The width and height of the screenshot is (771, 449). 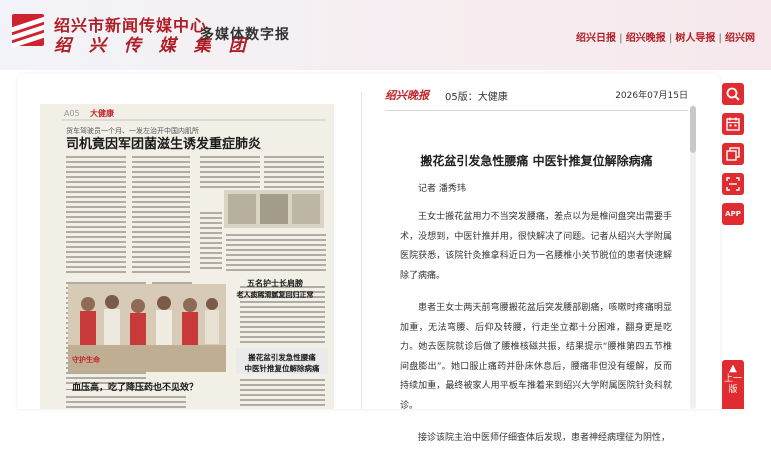 I want to click on article-scrollbar-thumb, so click(x=693, y=129).